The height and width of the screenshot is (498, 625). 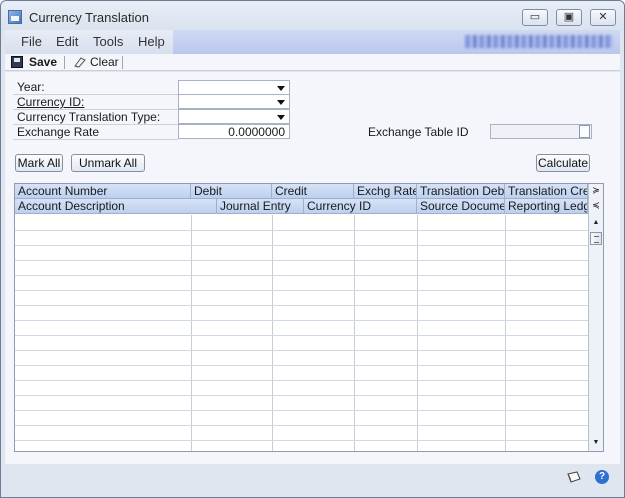 What do you see at coordinates (595, 317) in the screenshot?
I see `grid-scrollbar: ≽ ≼ ▲ ▼` at bounding box center [595, 317].